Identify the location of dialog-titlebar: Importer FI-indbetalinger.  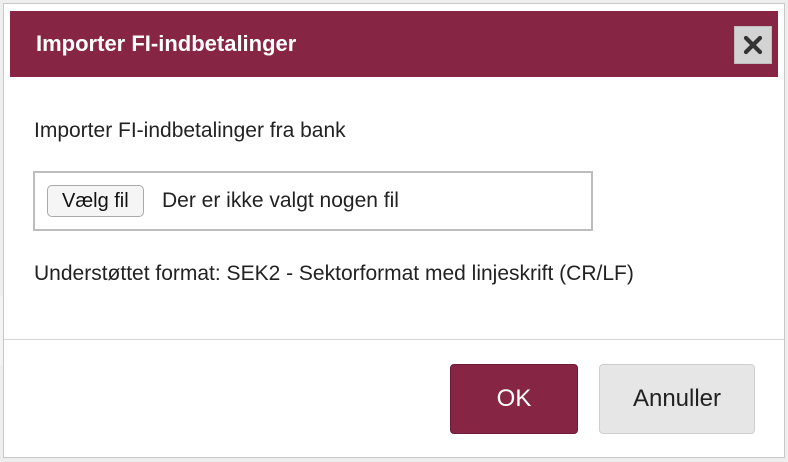
(394, 44).